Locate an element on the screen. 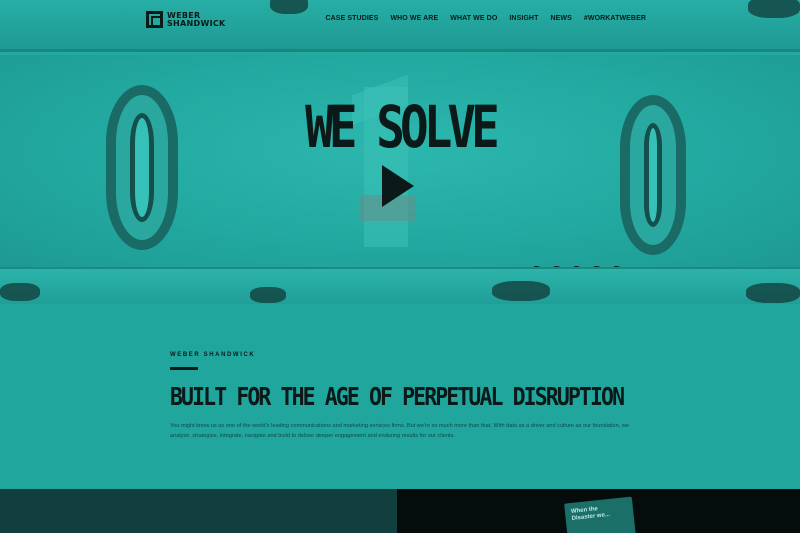 The width and height of the screenshot is (800, 533). top-shelf-banner is located at coordinates (400, 26).